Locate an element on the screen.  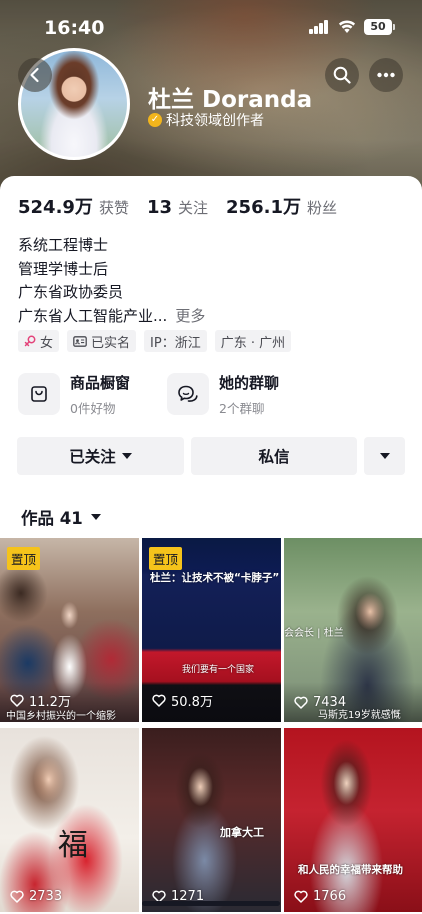
like-count: 50.8万 is located at coordinates (182, 700).